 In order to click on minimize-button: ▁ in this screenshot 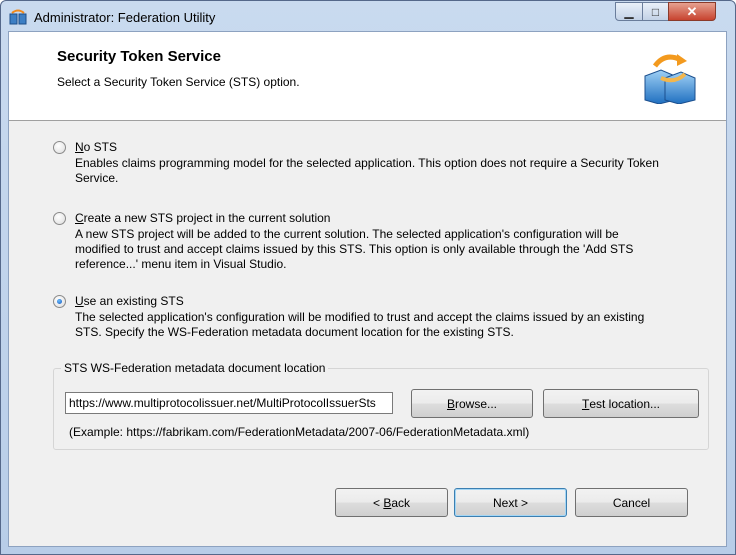, I will do `click(629, 11)`.